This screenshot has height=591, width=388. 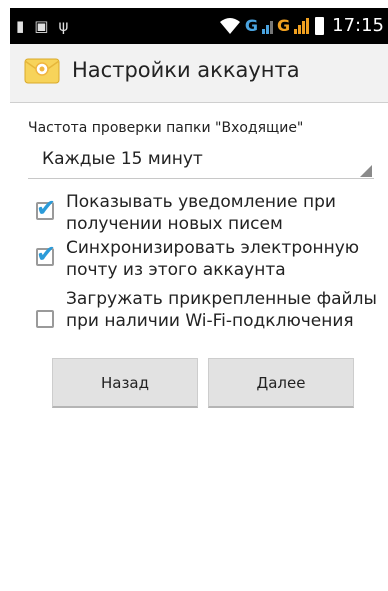 What do you see at coordinates (320, 26) in the screenshot?
I see `battery-icon` at bounding box center [320, 26].